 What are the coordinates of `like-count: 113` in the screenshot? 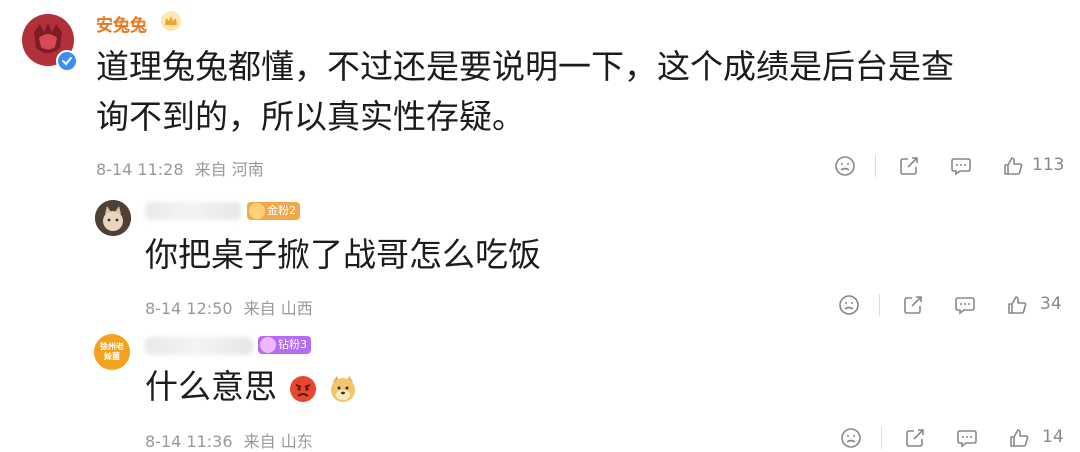 It's located at (1048, 165).